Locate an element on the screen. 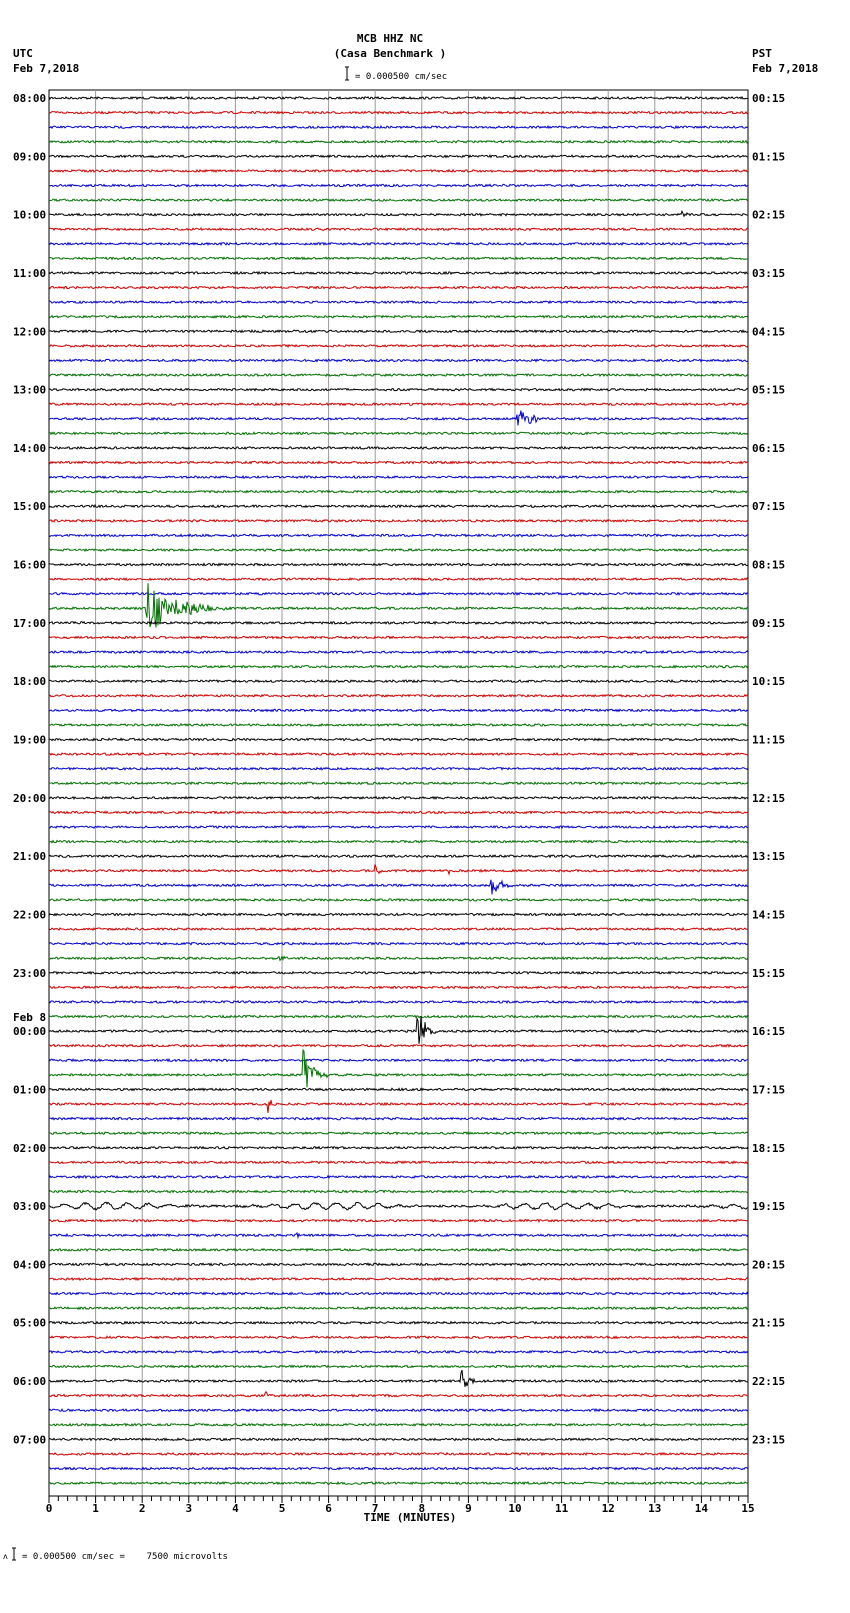 Image resolution: width=850 pixels, height=1613 pixels. pst-hour-label: 15:15 is located at coordinates (768, 973).